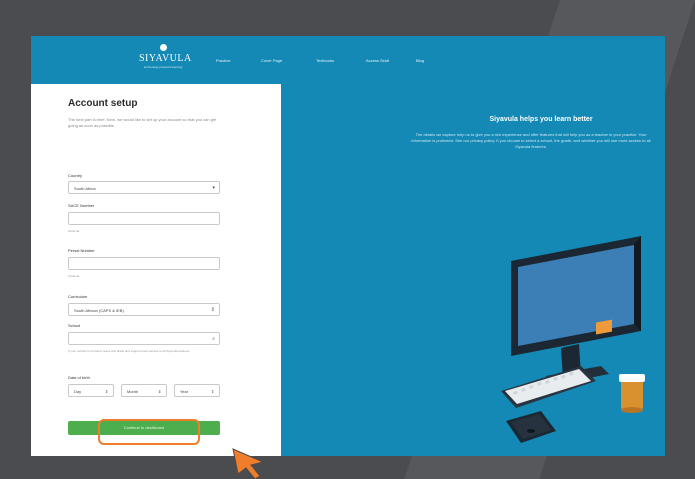  Describe the element at coordinates (144, 338) in the screenshot. I see `school-search-input: ⌕` at that location.